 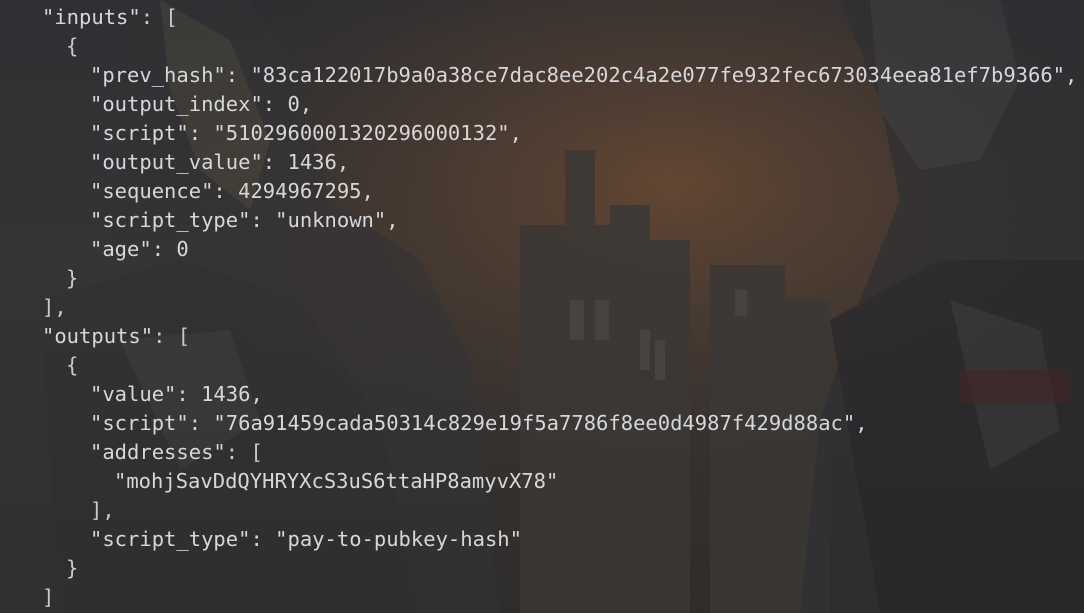 I want to click on json-punct: ], so click(x=48, y=597).